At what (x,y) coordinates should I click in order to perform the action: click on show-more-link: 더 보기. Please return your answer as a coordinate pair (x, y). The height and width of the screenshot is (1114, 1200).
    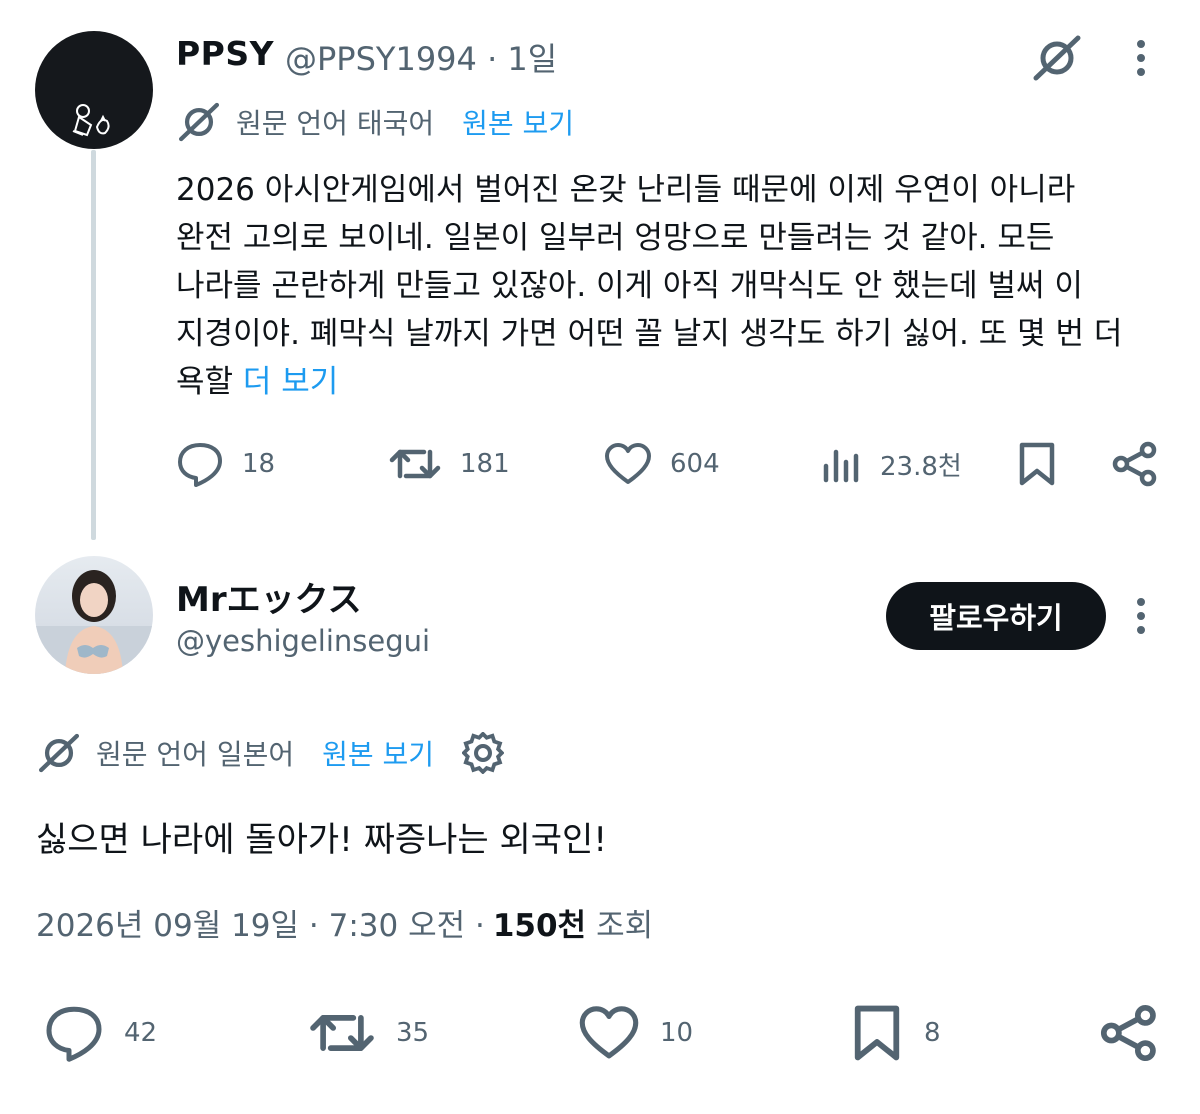
    Looking at the image, I should click on (290, 382).